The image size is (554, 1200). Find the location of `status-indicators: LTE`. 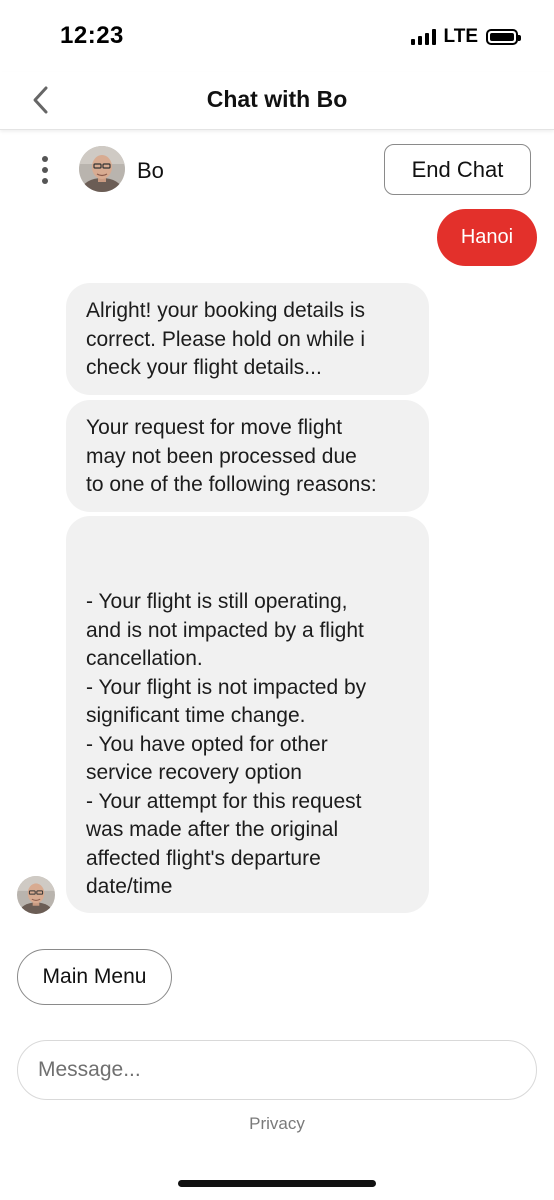

status-indicators: LTE is located at coordinates (465, 37).